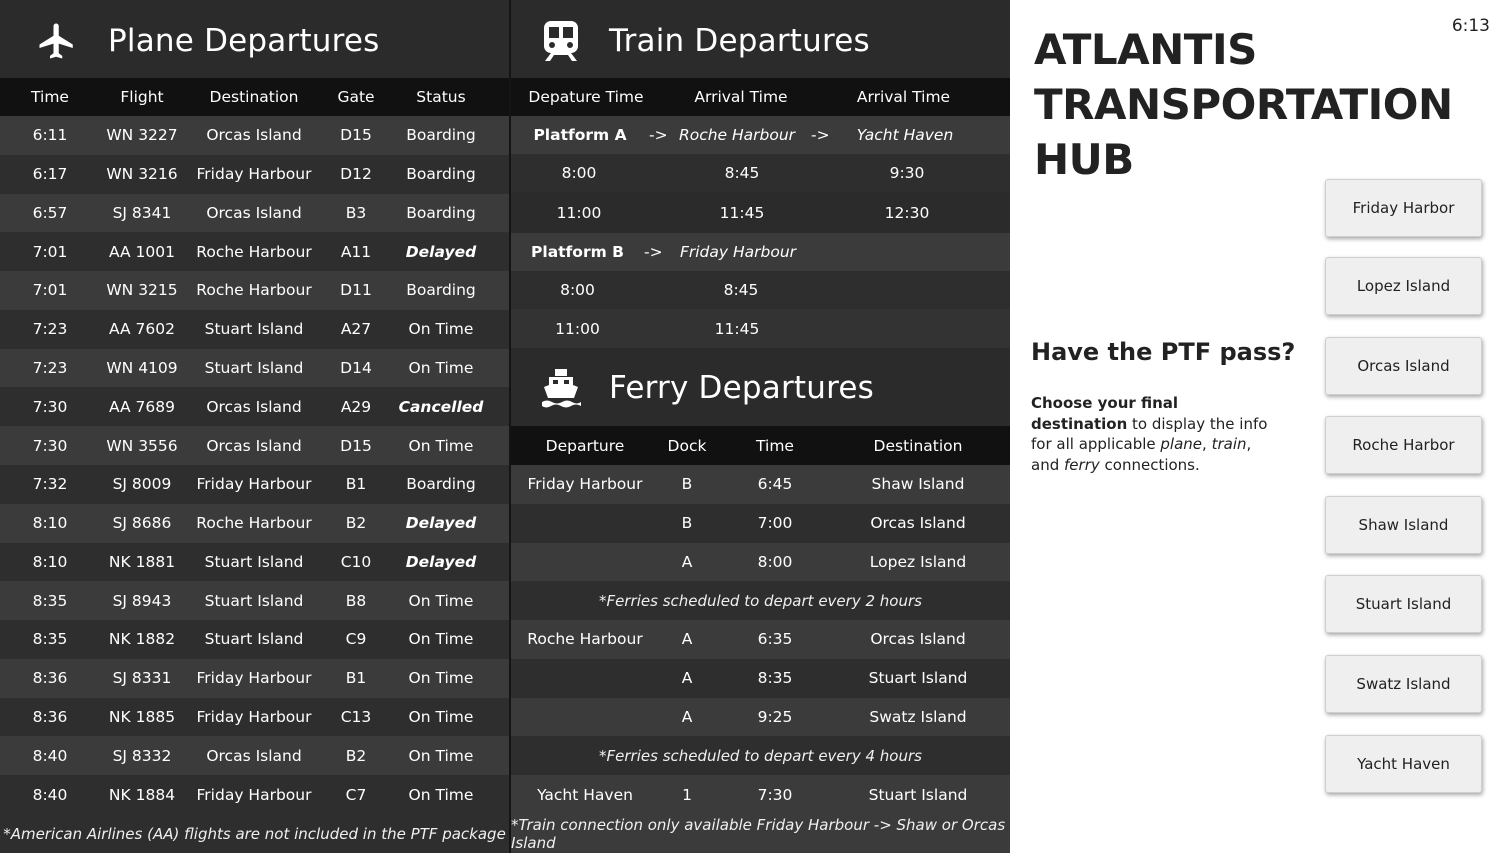 This screenshot has height=853, width=1500. I want to click on ferry-time: 7:00, so click(775, 523).